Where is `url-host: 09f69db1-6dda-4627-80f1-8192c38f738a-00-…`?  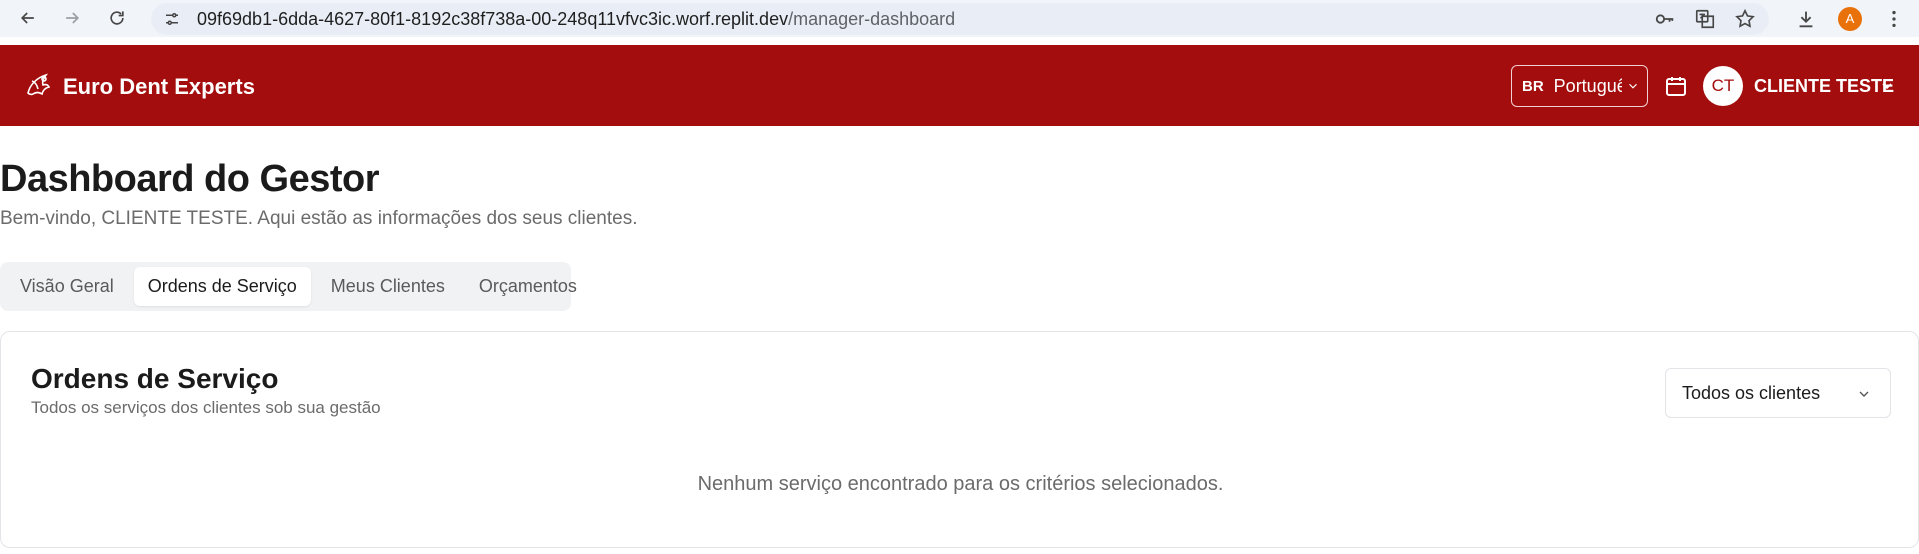 url-host: 09f69db1-6dda-4627-80f1-8192c38f738a-00-… is located at coordinates (493, 18).